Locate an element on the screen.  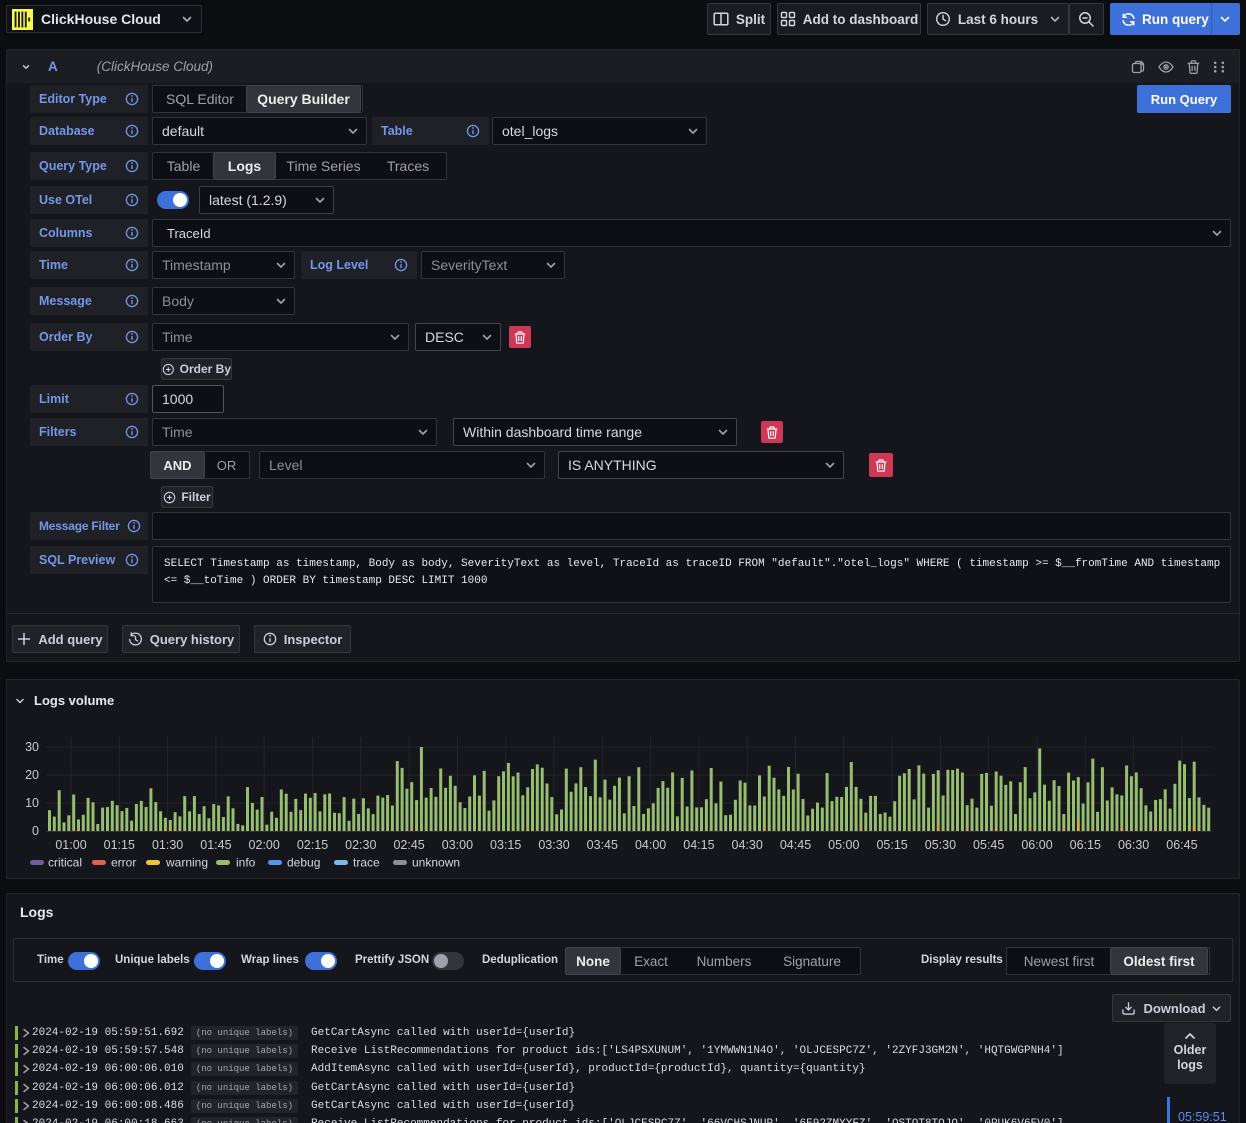
svg-text: 03:30 is located at coordinates (553, 845).